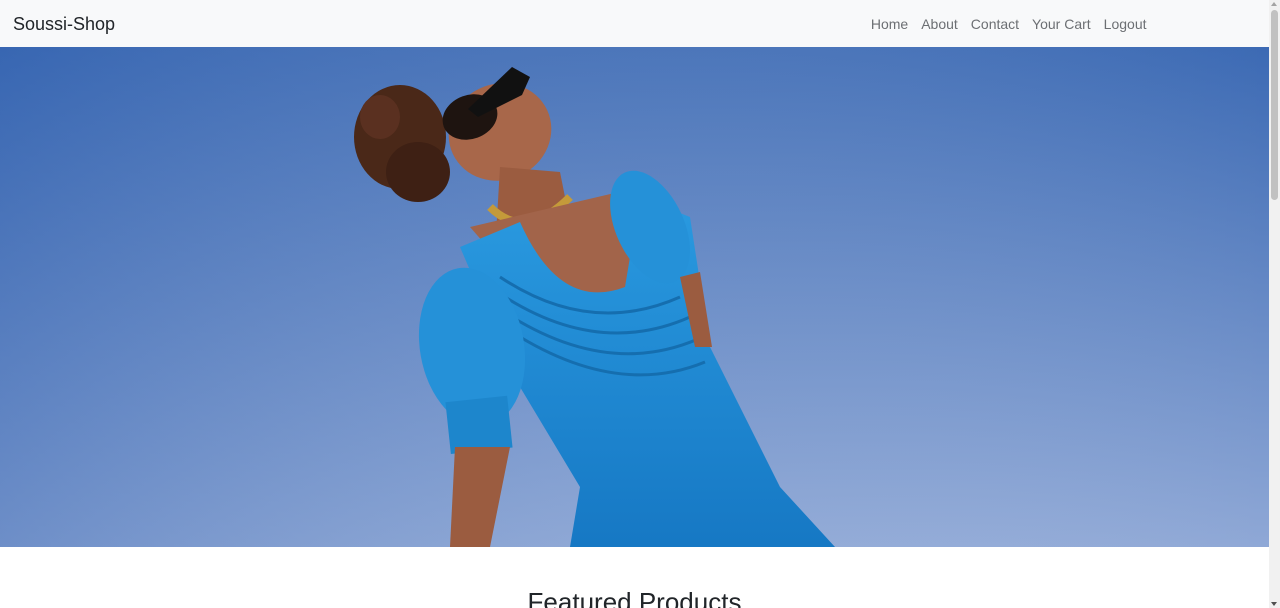 The height and width of the screenshot is (608, 1280). I want to click on nav-link-contact: Contact, so click(994, 24).